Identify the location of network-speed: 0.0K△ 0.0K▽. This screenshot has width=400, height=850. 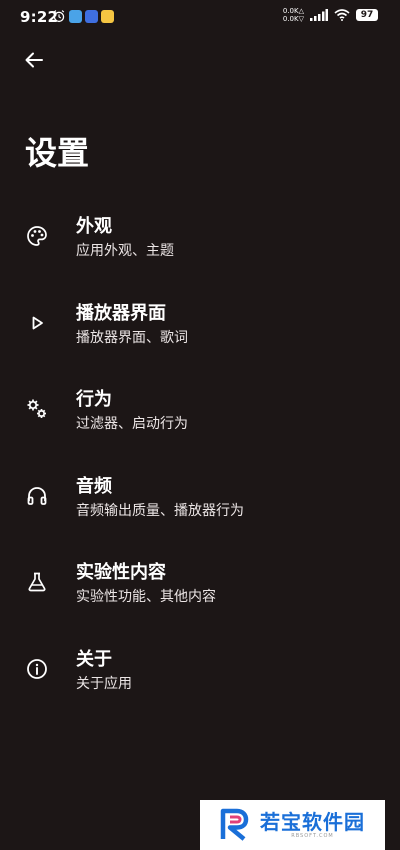
(293, 15).